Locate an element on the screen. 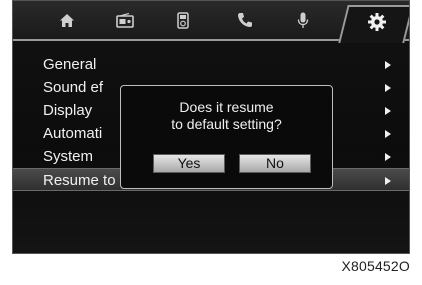 The width and height of the screenshot is (422, 285). menu-item-general: General is located at coordinates (211, 64).